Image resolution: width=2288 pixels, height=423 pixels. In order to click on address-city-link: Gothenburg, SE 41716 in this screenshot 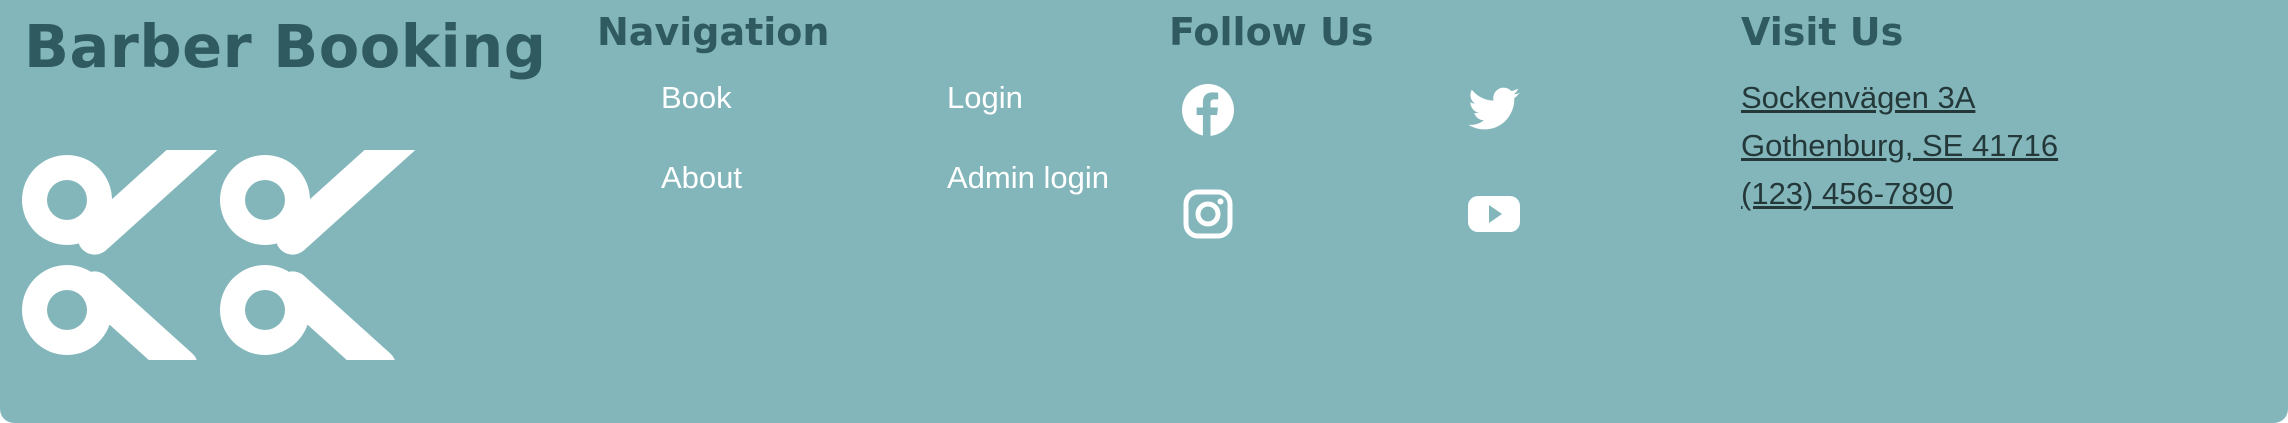, I will do `click(1899, 146)`.